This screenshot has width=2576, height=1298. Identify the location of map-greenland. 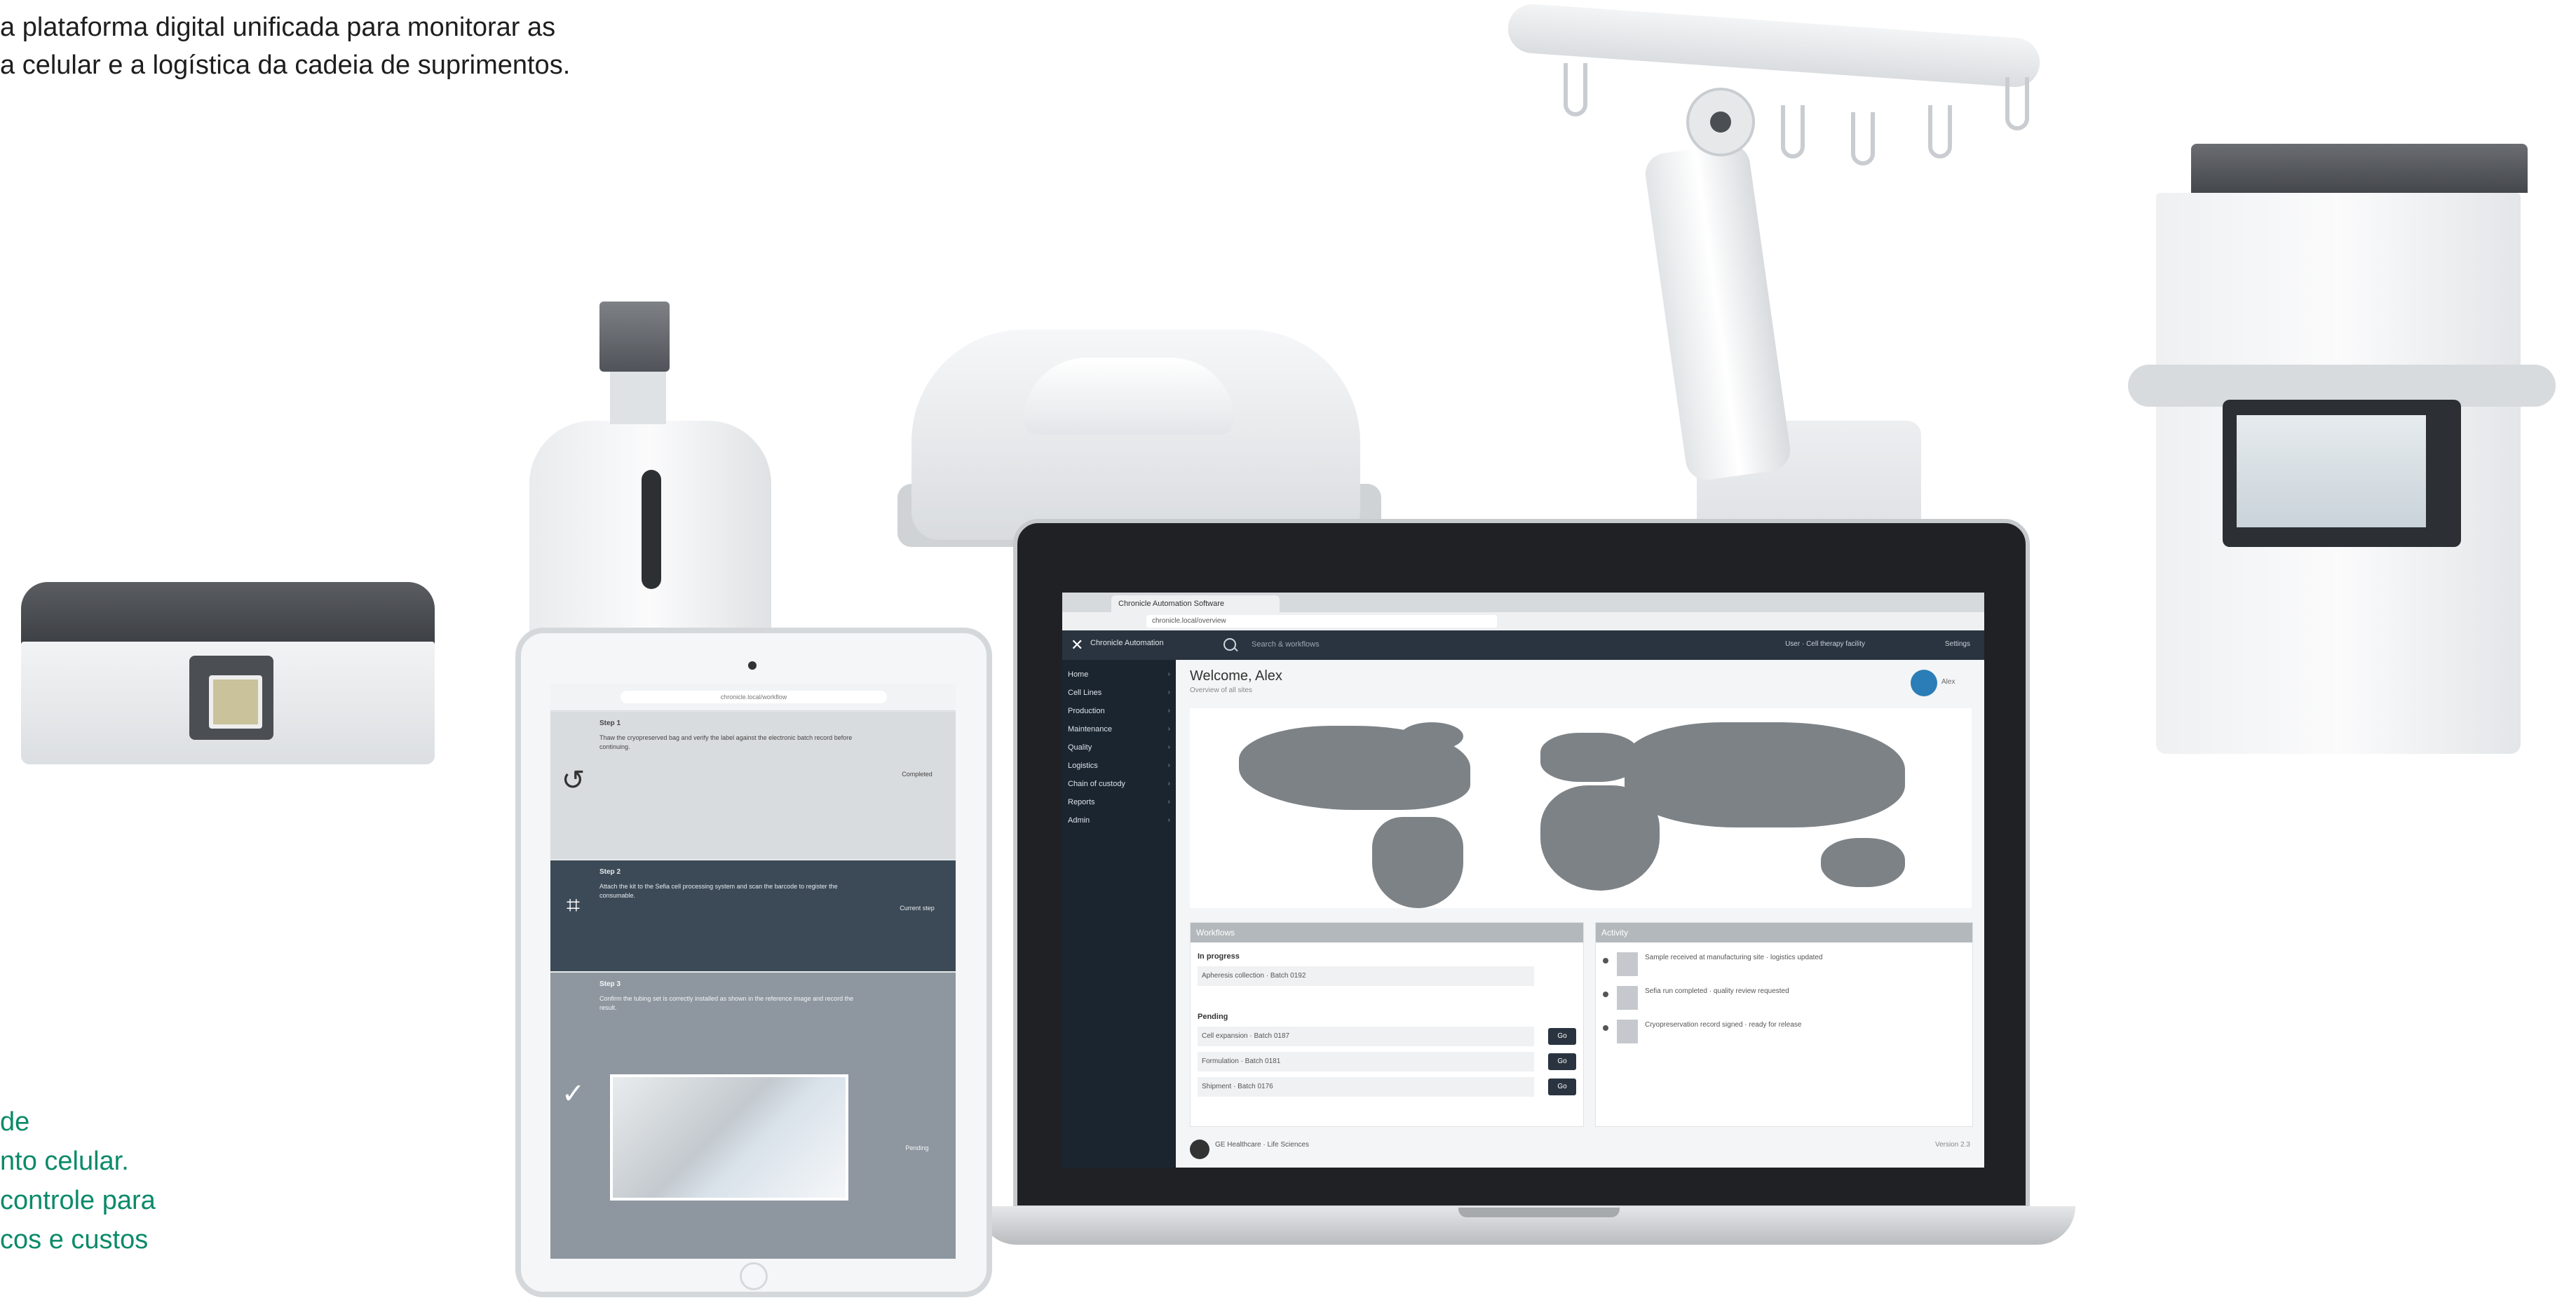
(1431, 736).